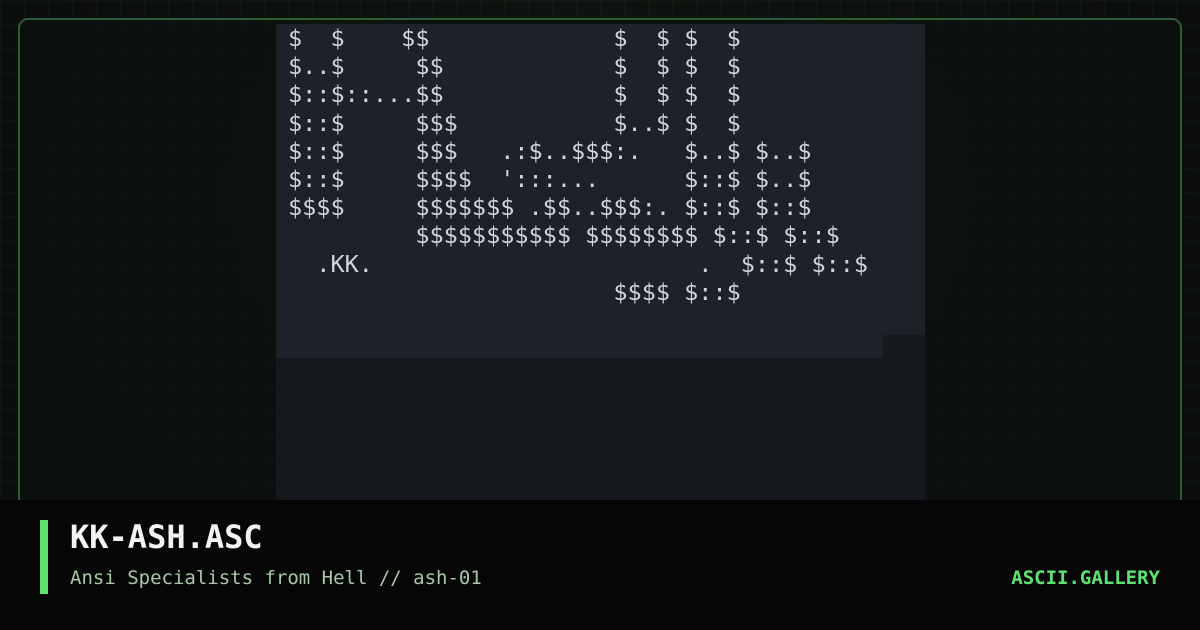 The width and height of the screenshot is (1200, 630). What do you see at coordinates (44, 557) in the screenshot?
I see `accent-bar` at bounding box center [44, 557].